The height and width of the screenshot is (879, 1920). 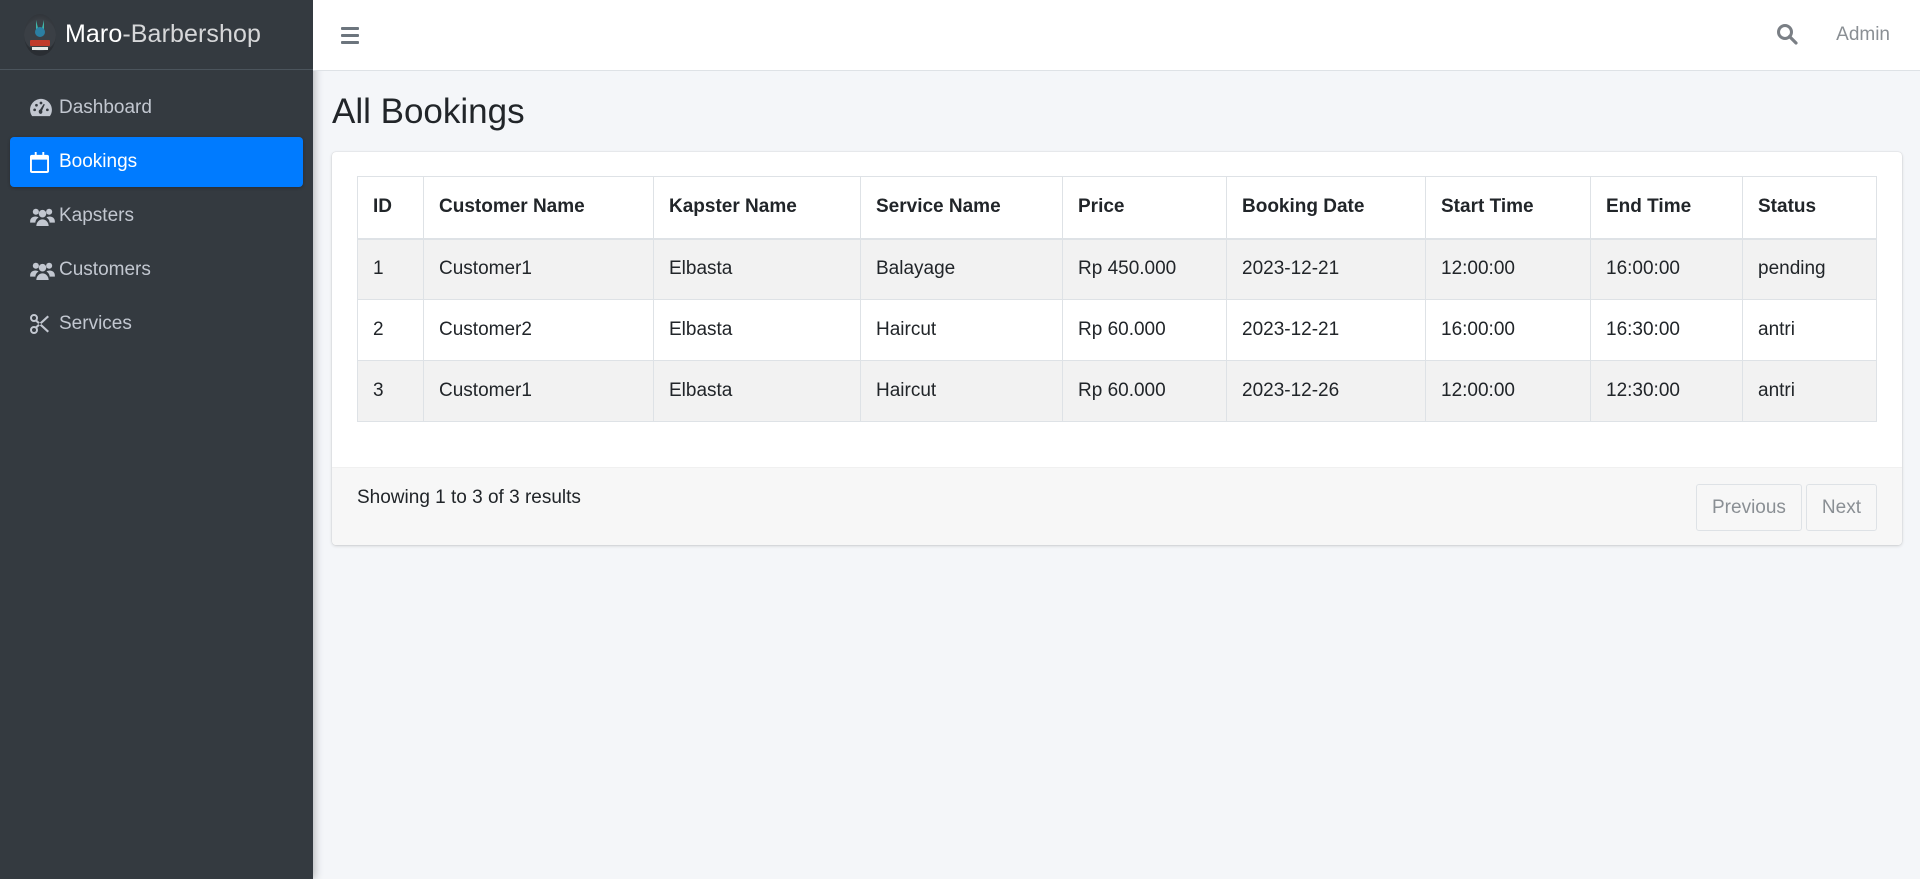 I want to click on sidebar-item-label: Kapsters, so click(x=96, y=215).